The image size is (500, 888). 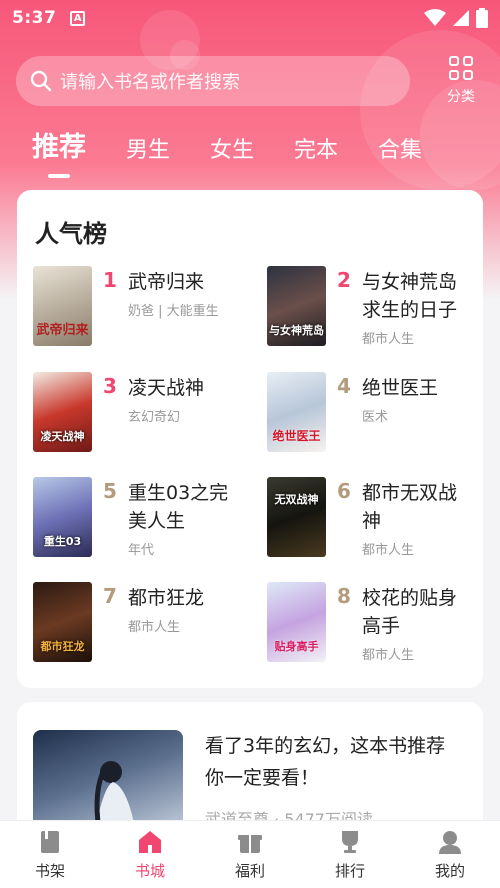 What do you see at coordinates (461, 97) in the screenshot?
I see `category-label: 分类` at bounding box center [461, 97].